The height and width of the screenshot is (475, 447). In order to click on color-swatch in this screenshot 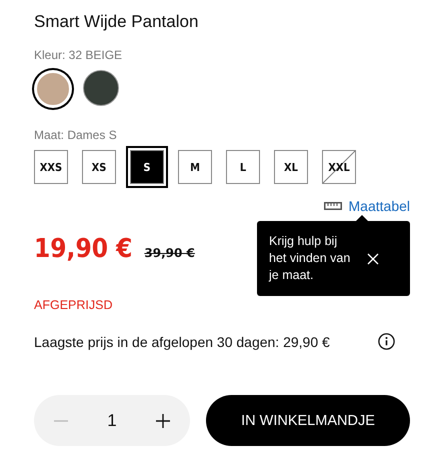, I will do `click(101, 88)`.